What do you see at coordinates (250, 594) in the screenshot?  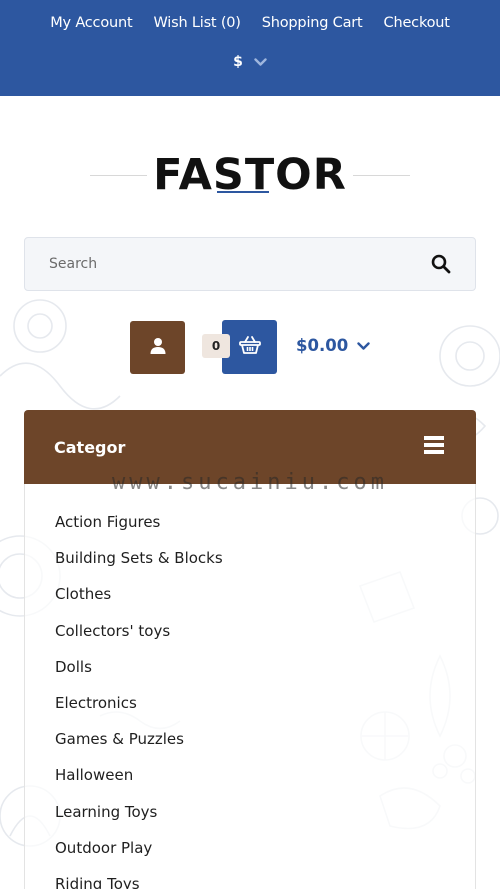 I see `category-item-clothes: Clothes` at bounding box center [250, 594].